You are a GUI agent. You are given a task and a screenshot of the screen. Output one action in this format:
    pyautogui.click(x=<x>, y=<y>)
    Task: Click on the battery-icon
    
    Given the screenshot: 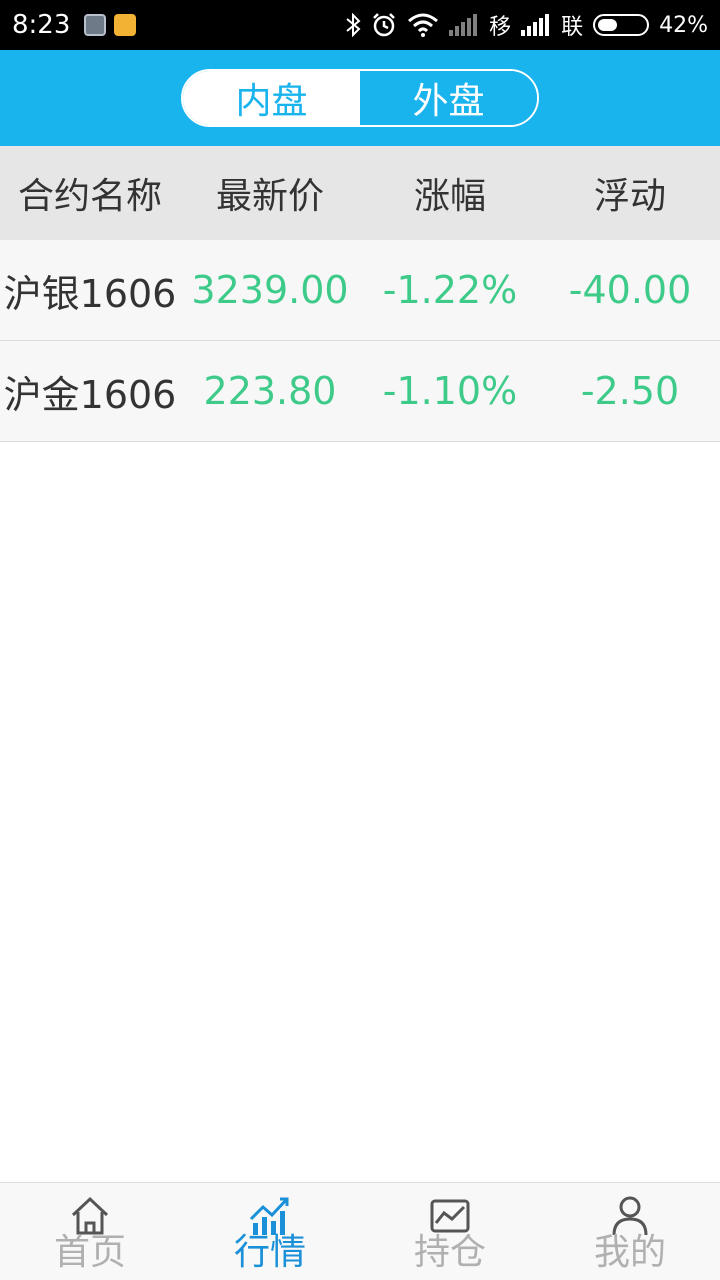 What is the action you would take?
    pyautogui.click(x=621, y=25)
    